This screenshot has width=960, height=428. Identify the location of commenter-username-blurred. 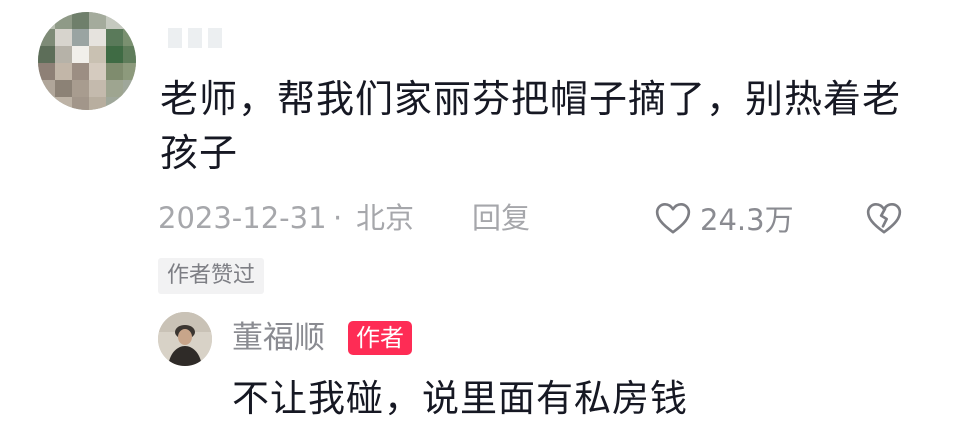
(197, 39).